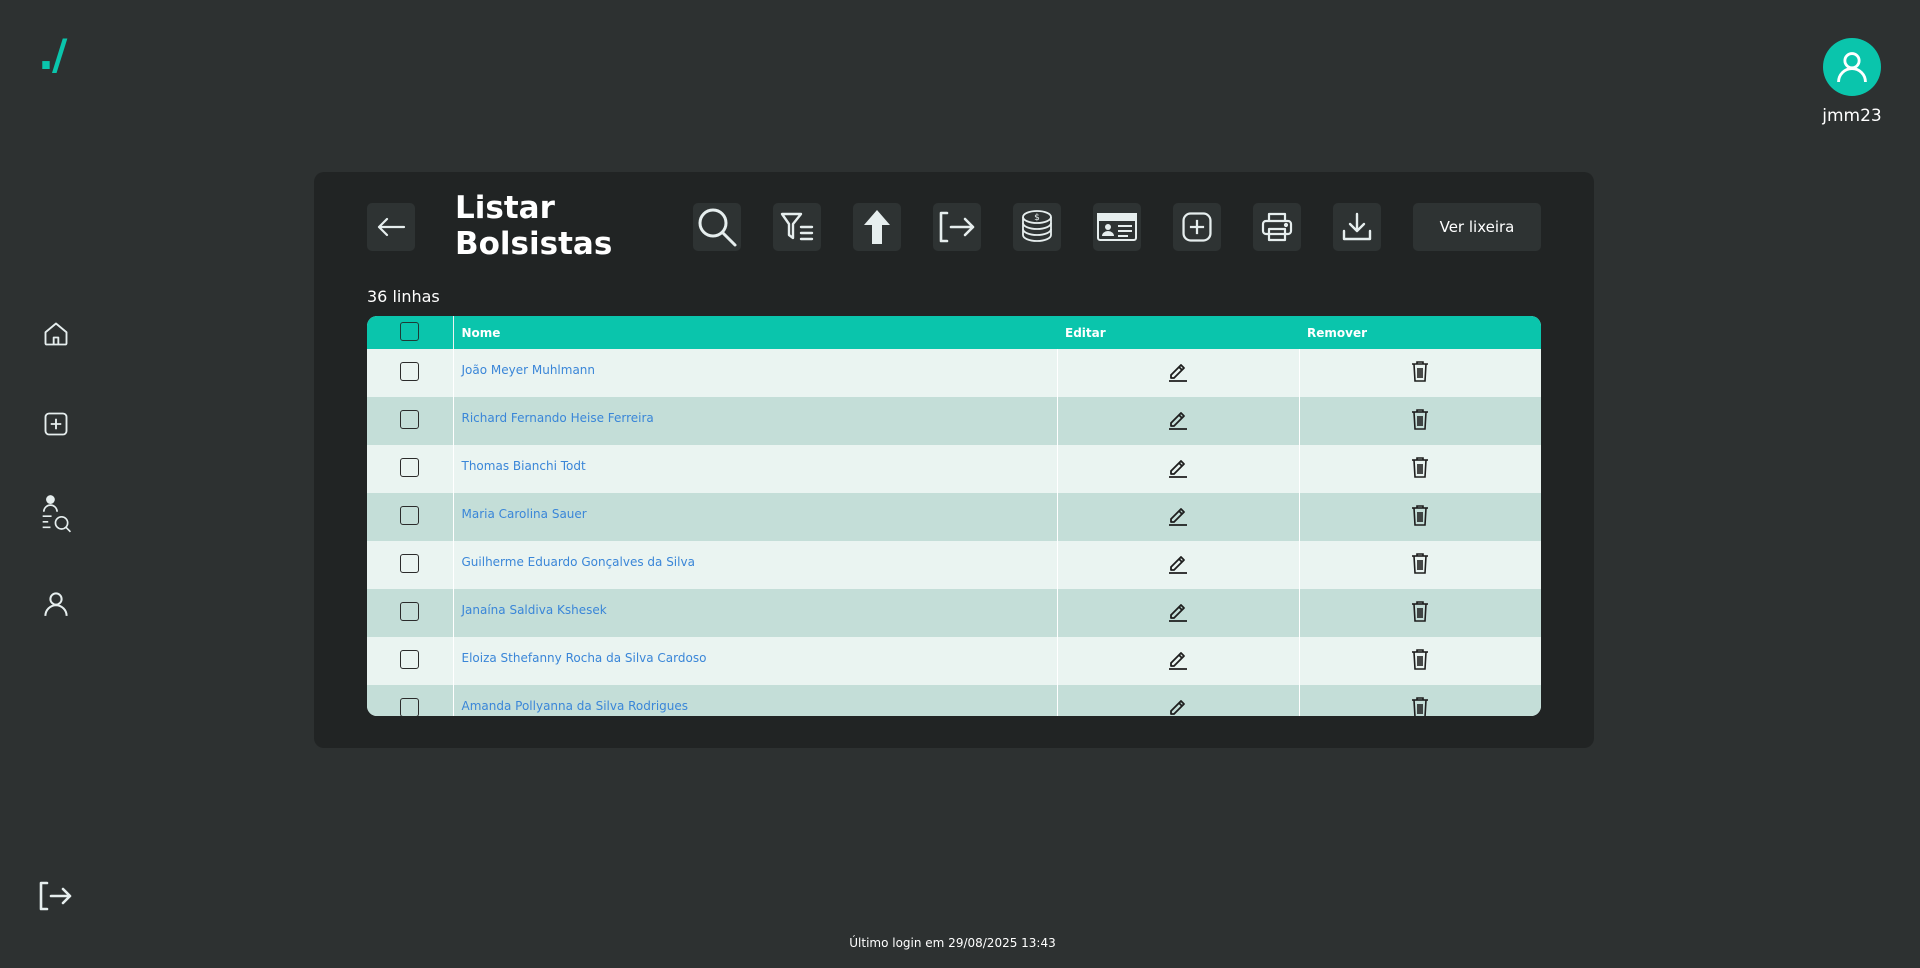 The height and width of the screenshot is (968, 1920). Describe the element at coordinates (56, 604) in the screenshot. I see `sidebar-profile-icon` at that location.